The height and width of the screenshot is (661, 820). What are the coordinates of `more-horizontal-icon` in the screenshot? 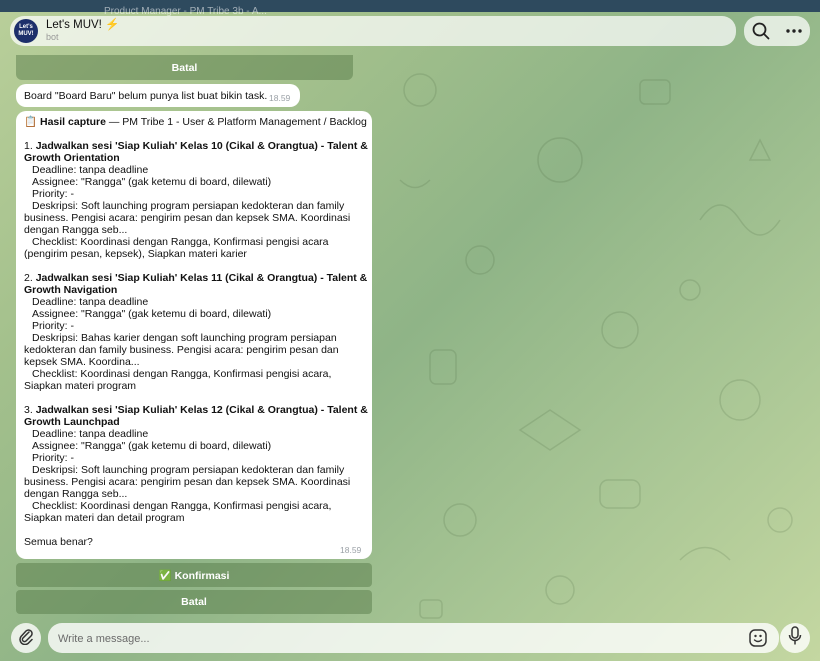 It's located at (794, 31).